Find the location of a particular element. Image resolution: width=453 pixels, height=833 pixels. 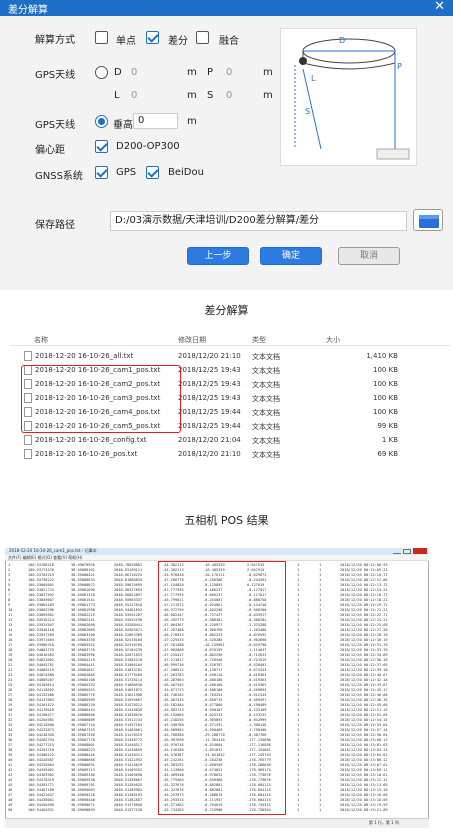

notepad-statusbar: 第 1 行，第 1 列 is located at coordinates (217, 823).